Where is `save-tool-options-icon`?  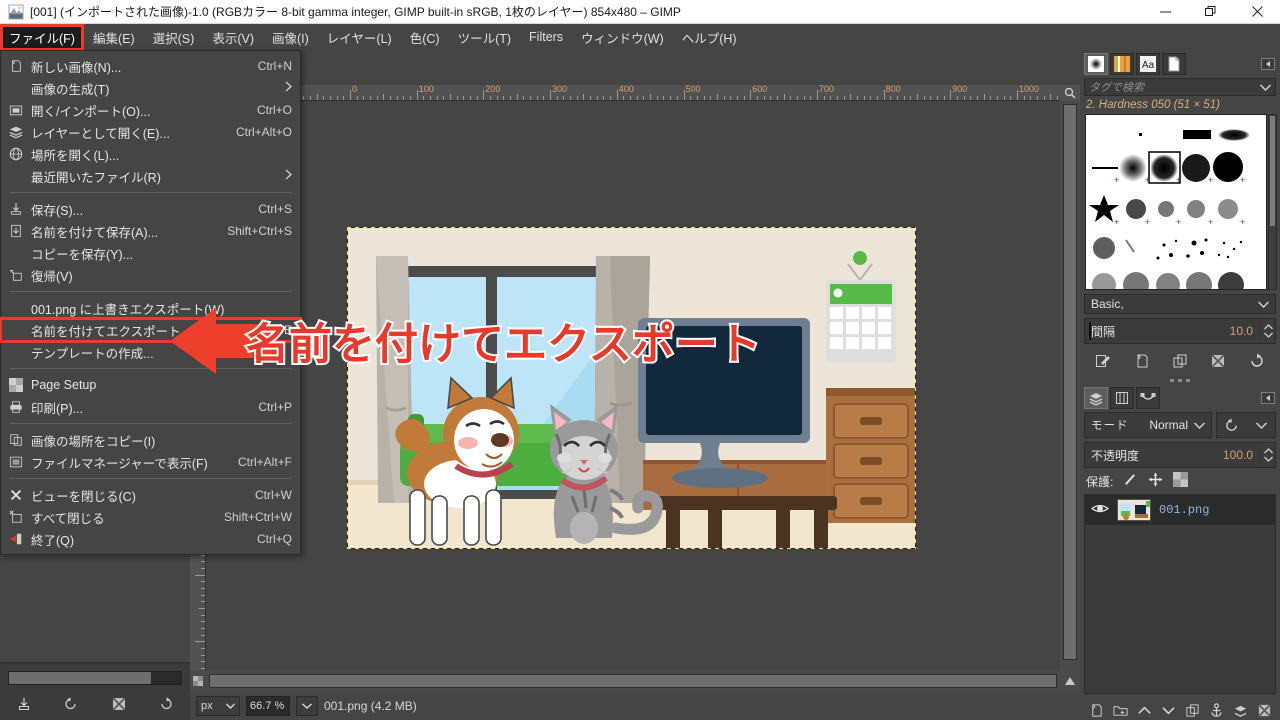
save-tool-options-icon is located at coordinates (24, 704).